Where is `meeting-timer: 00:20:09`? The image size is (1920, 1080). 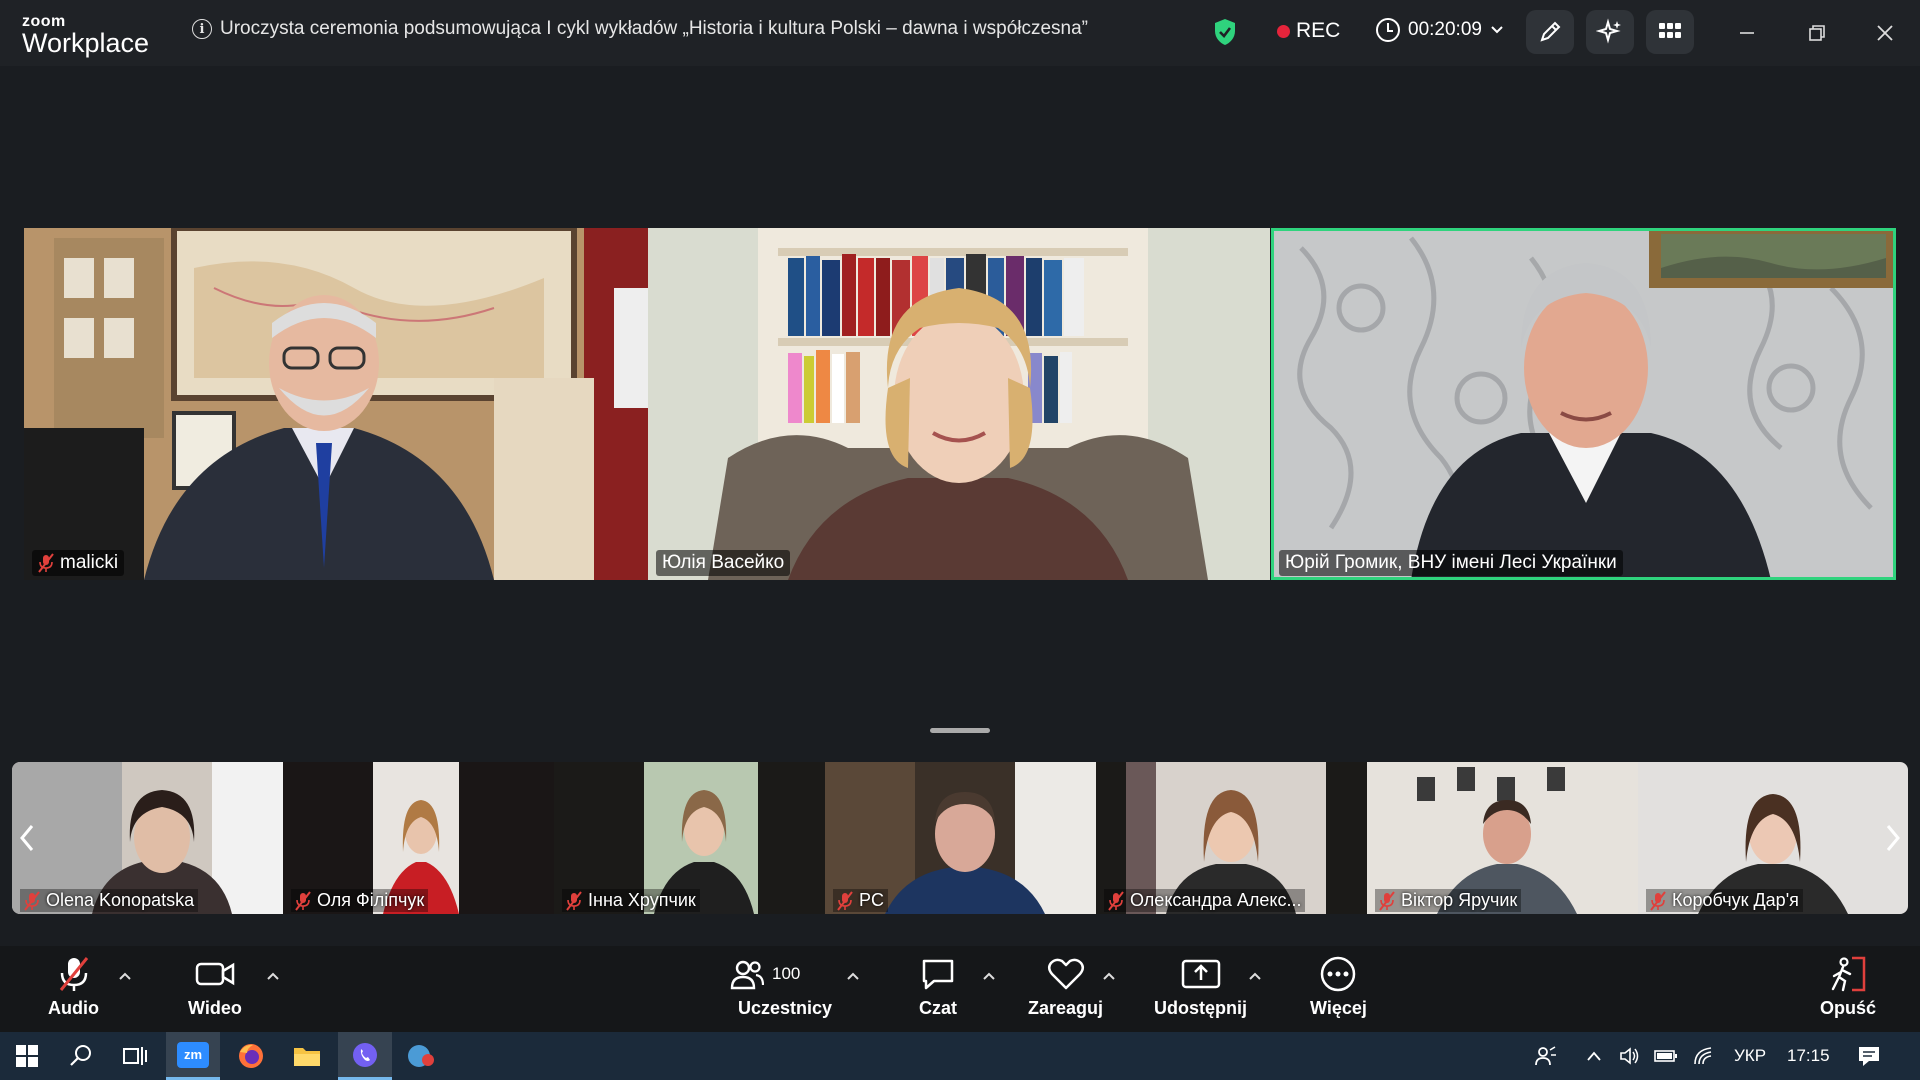
meeting-timer: 00:20:09 is located at coordinates (1440, 30).